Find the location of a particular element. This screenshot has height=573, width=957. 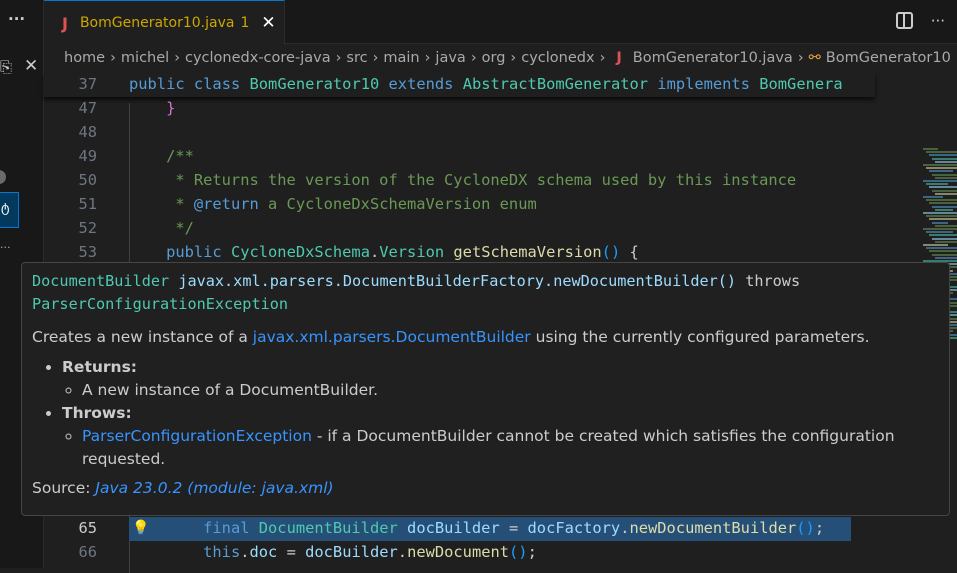

crumb-main: main is located at coordinates (401, 58).